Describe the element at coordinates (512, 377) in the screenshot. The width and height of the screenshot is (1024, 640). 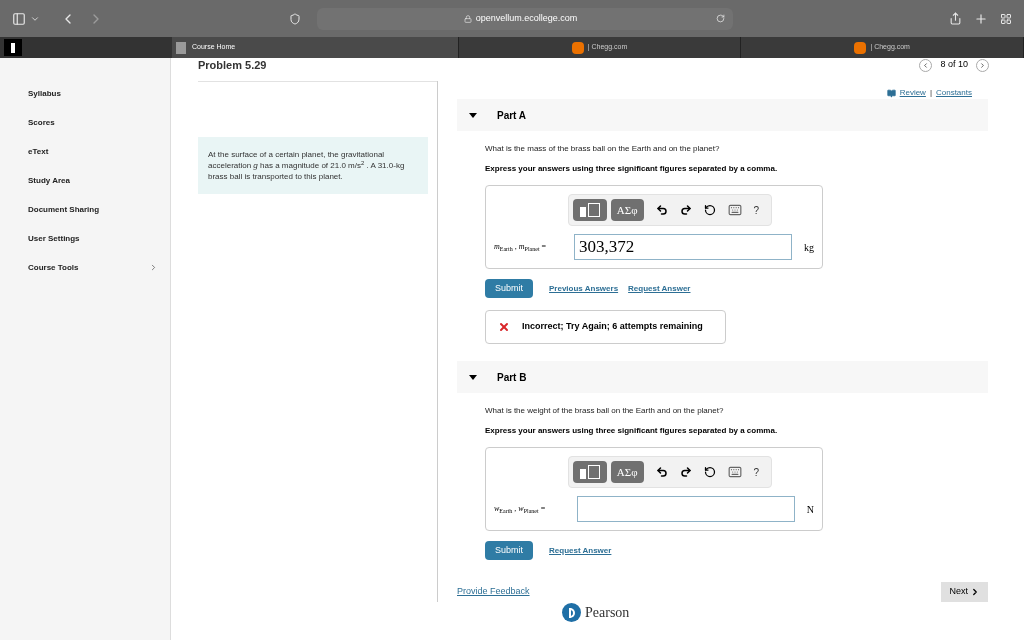
I see `part-title: Part B` at that location.